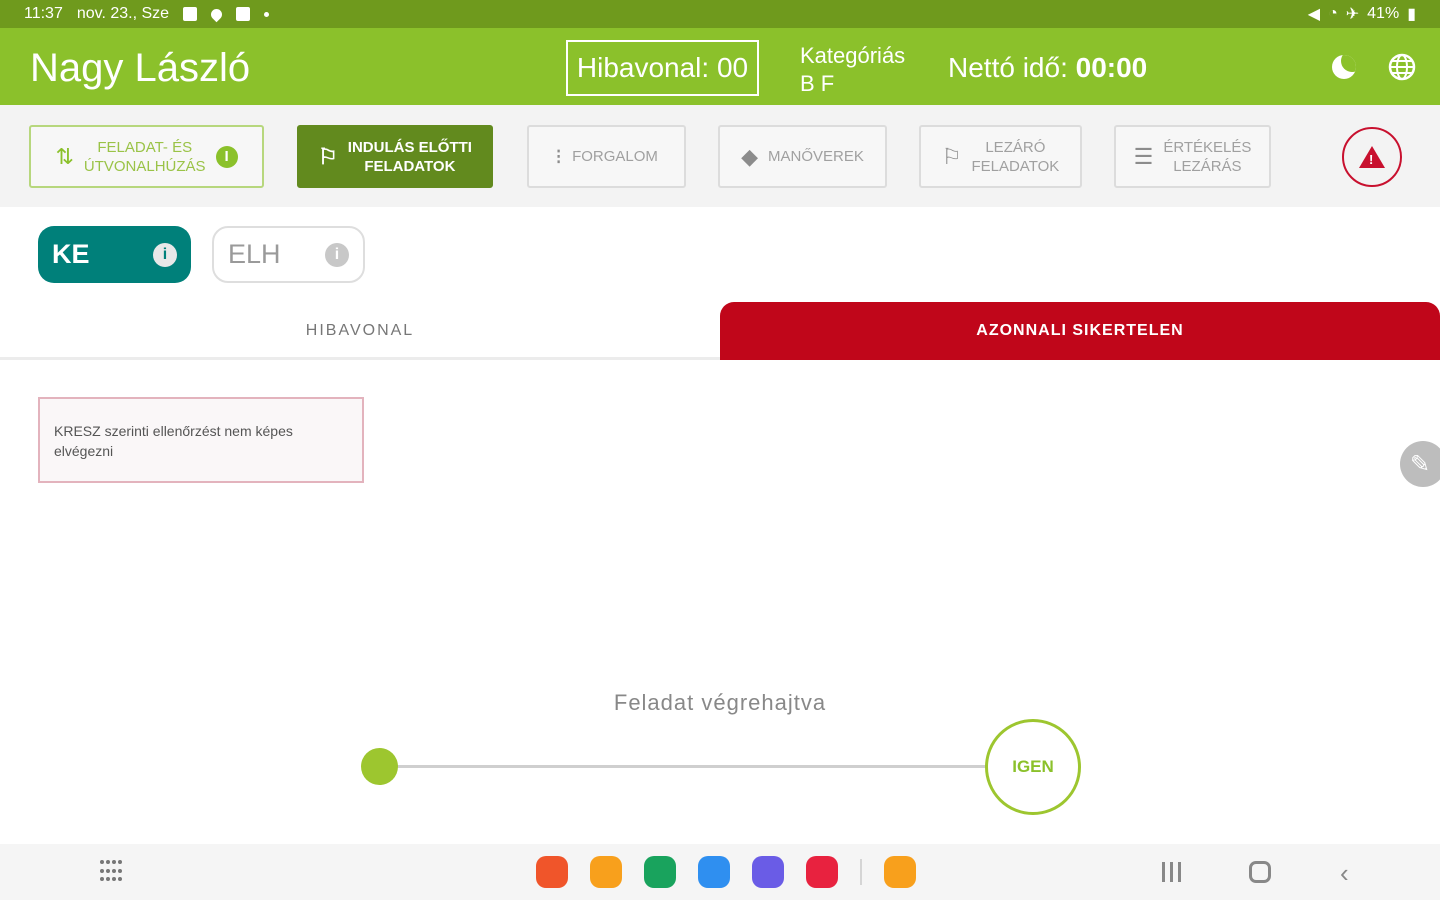 The width and height of the screenshot is (1440, 900). Describe the element at coordinates (1314, 14) in the screenshot. I see `mute-icon: ◀` at that location.